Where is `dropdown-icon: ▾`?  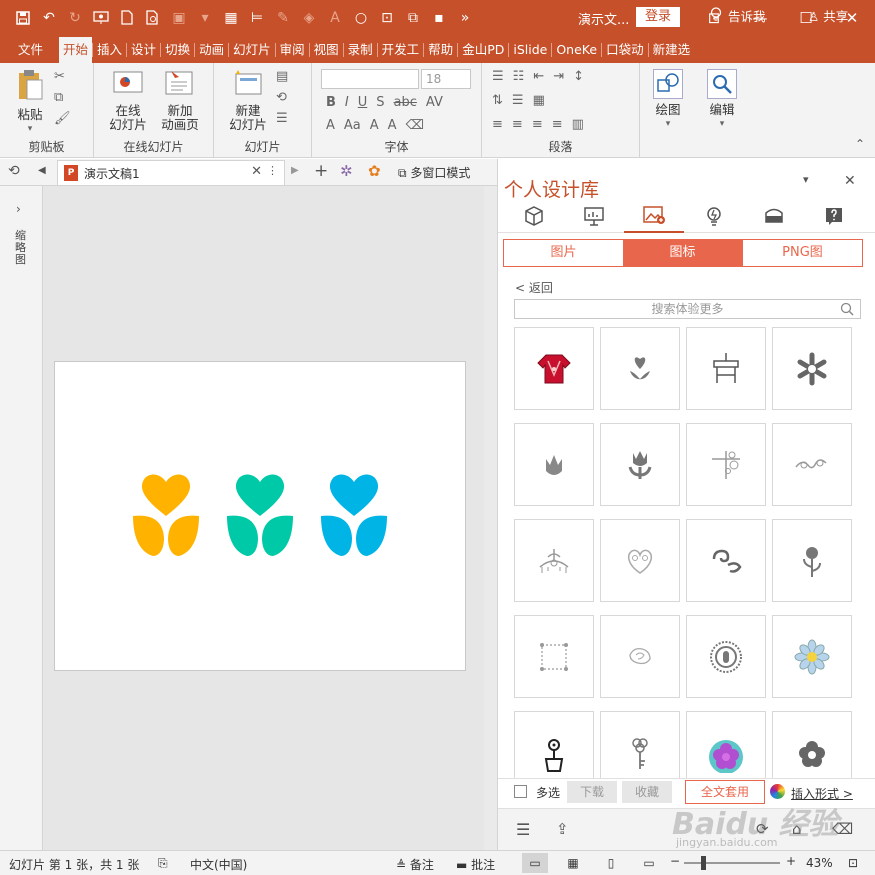
dropdown-icon: ▾ is located at coordinates (205, 18).